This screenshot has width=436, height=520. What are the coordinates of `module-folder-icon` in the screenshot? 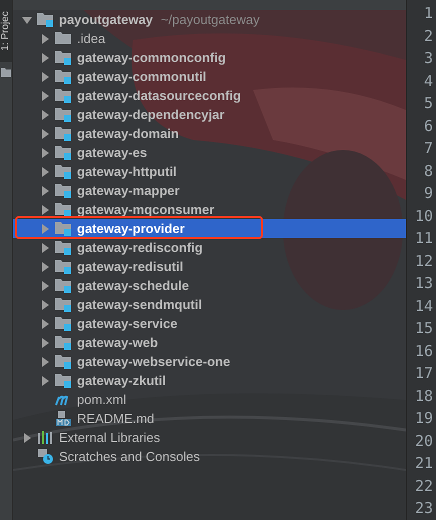 It's located at (64, 228).